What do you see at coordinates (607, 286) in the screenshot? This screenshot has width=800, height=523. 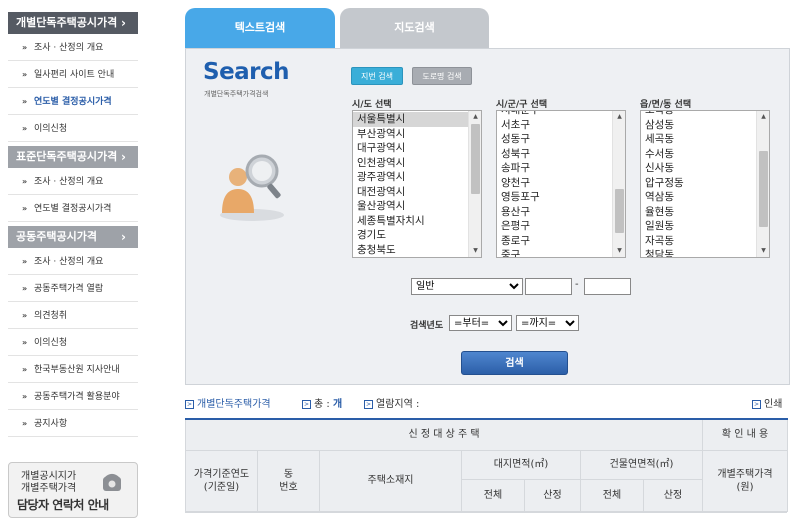 I see `bunji-sub-input` at bounding box center [607, 286].